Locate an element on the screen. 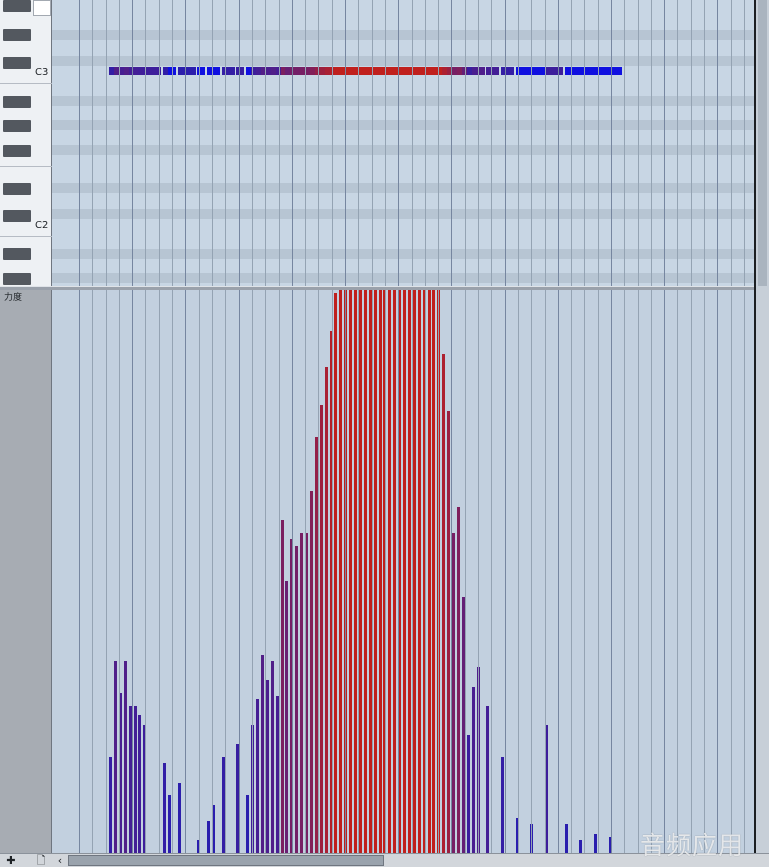  chevron-left-icon: ‹ is located at coordinates (60, 860).